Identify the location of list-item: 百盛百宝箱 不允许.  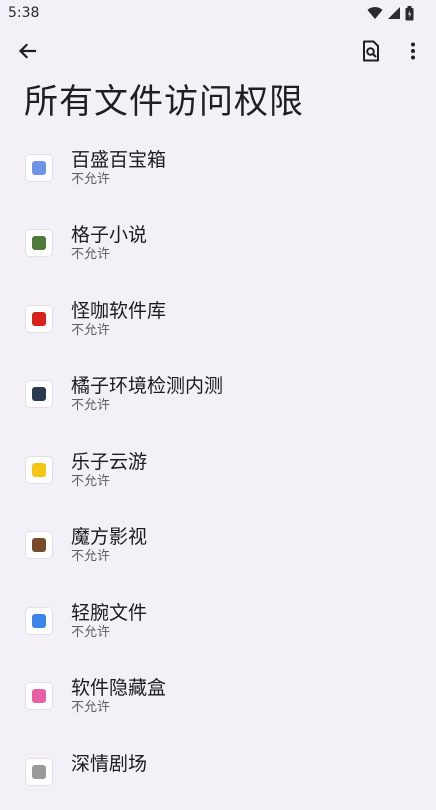
(218, 168).